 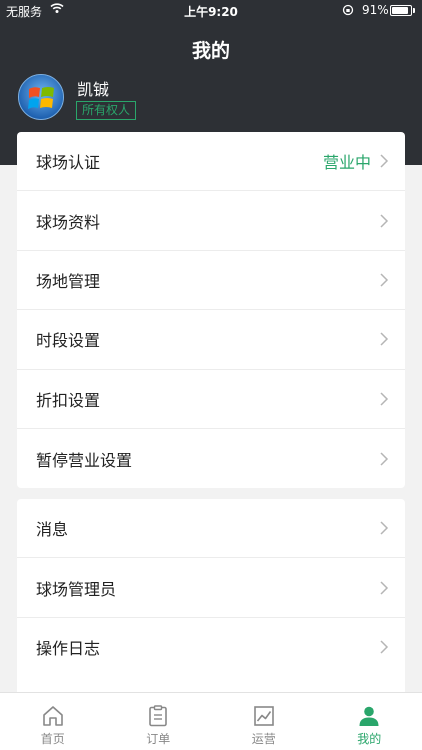 What do you see at coordinates (93, 89) in the screenshot?
I see `user-name: 凯铖` at bounding box center [93, 89].